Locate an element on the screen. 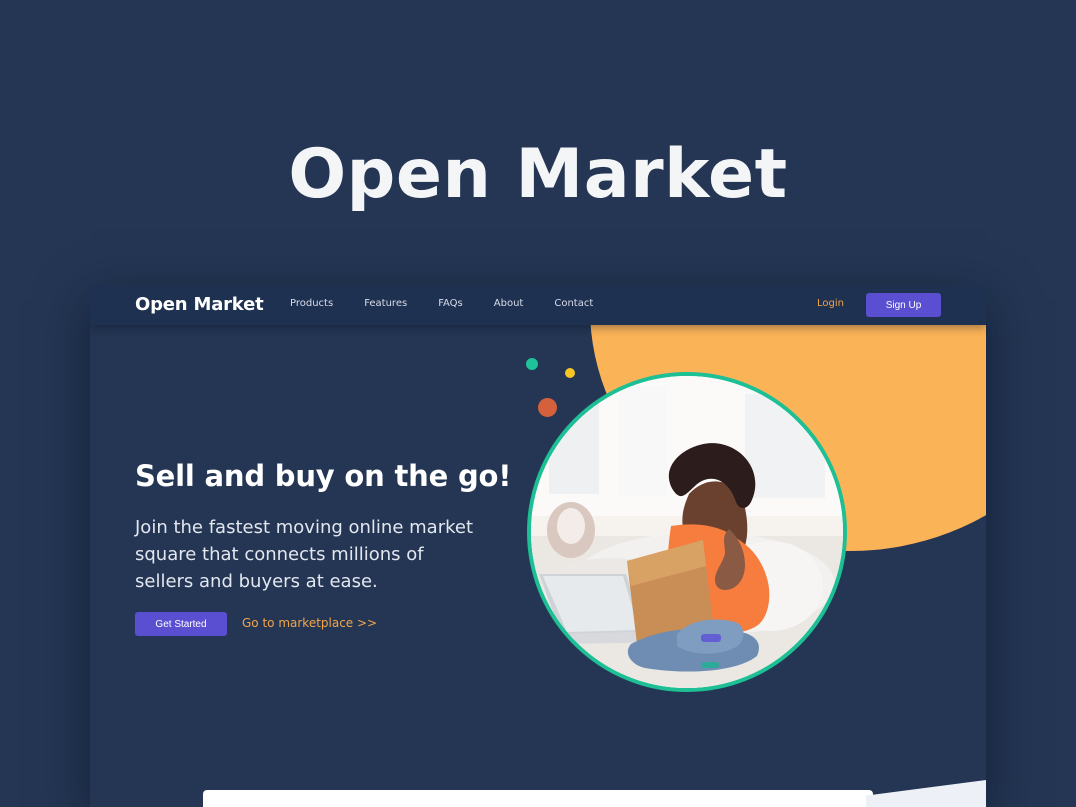  teal-dot-decoration is located at coordinates (532, 364).